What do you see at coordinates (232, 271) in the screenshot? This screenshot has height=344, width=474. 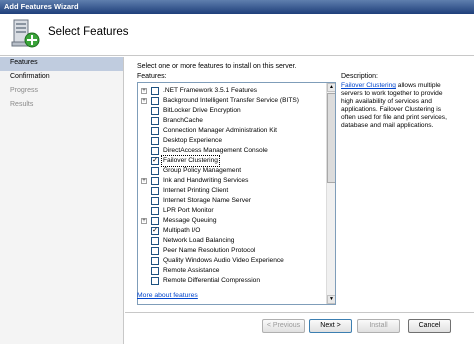 I see `feature-row: Remote Assistance` at bounding box center [232, 271].